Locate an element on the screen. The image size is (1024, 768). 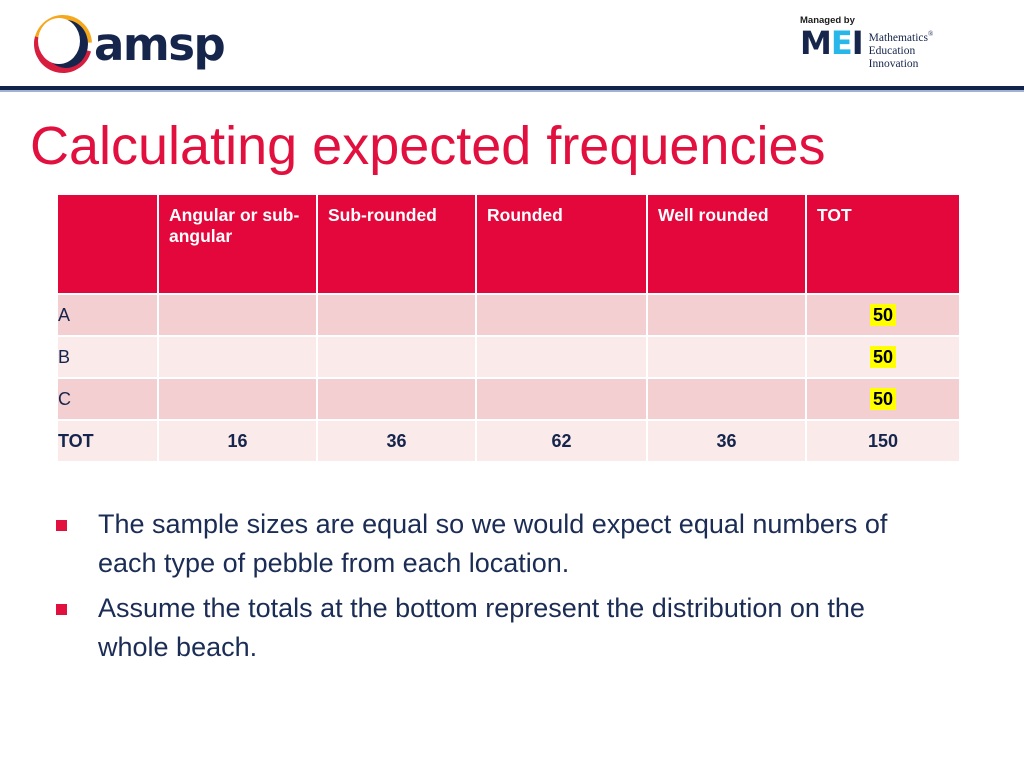
highlighted-total-c: 50 is located at coordinates (883, 398).